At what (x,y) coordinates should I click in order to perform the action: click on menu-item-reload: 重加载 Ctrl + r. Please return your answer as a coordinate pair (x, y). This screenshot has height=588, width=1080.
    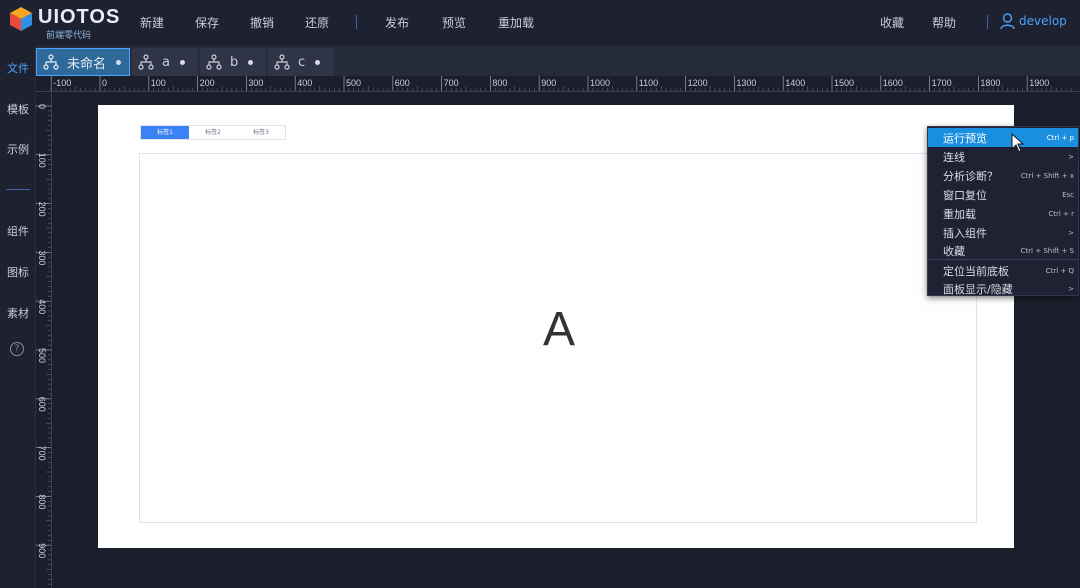
    Looking at the image, I should click on (1003, 213).